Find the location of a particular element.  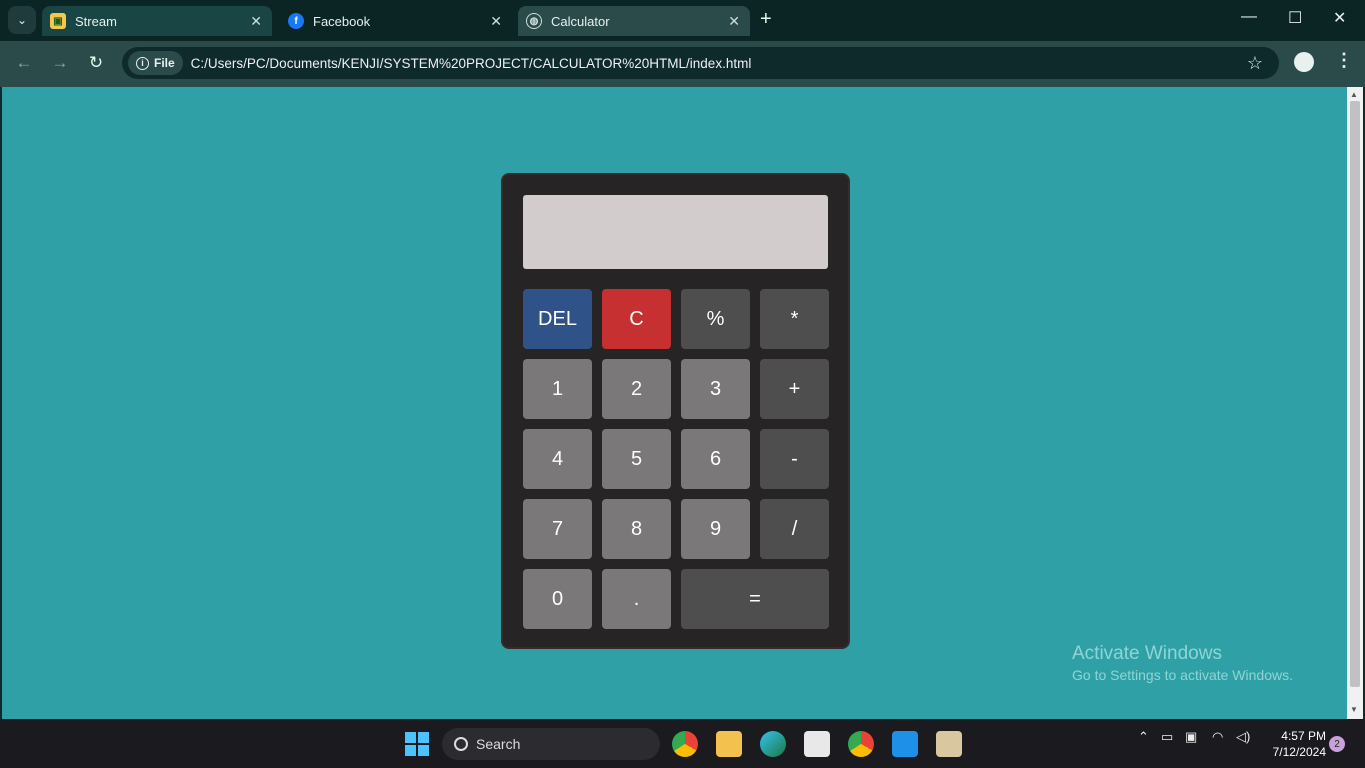

chrome-profile-icon is located at coordinates (685, 744).